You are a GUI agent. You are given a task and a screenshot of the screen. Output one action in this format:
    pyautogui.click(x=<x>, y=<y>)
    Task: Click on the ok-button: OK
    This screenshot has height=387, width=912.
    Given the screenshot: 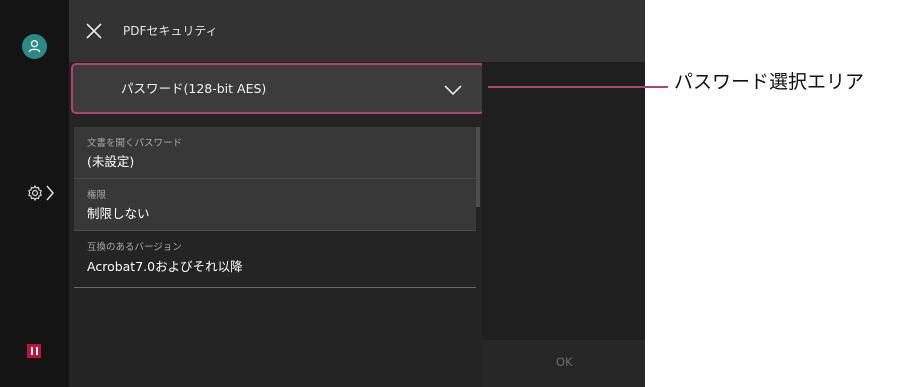 What is the action you would take?
    pyautogui.click(x=564, y=362)
    